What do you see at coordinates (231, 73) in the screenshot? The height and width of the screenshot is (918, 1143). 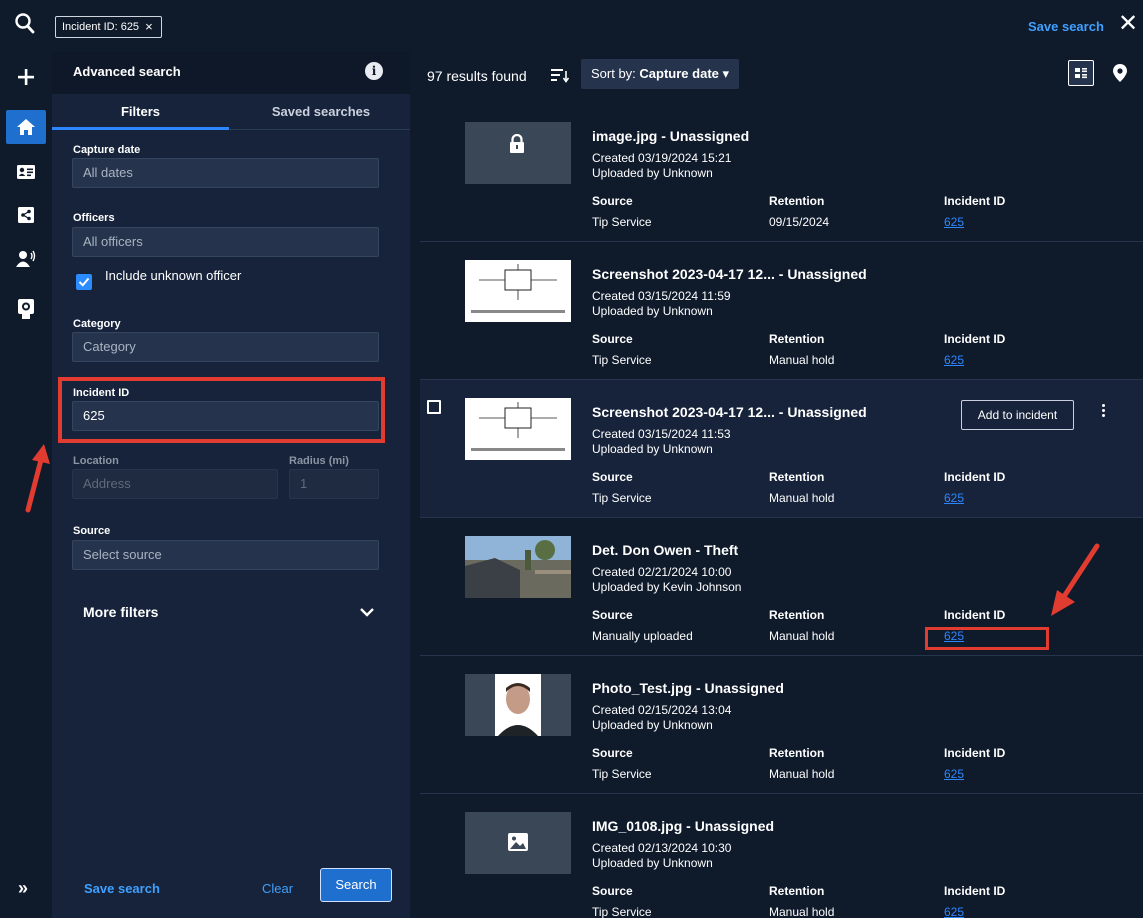 I see `panel-header: Advanced search i` at bounding box center [231, 73].